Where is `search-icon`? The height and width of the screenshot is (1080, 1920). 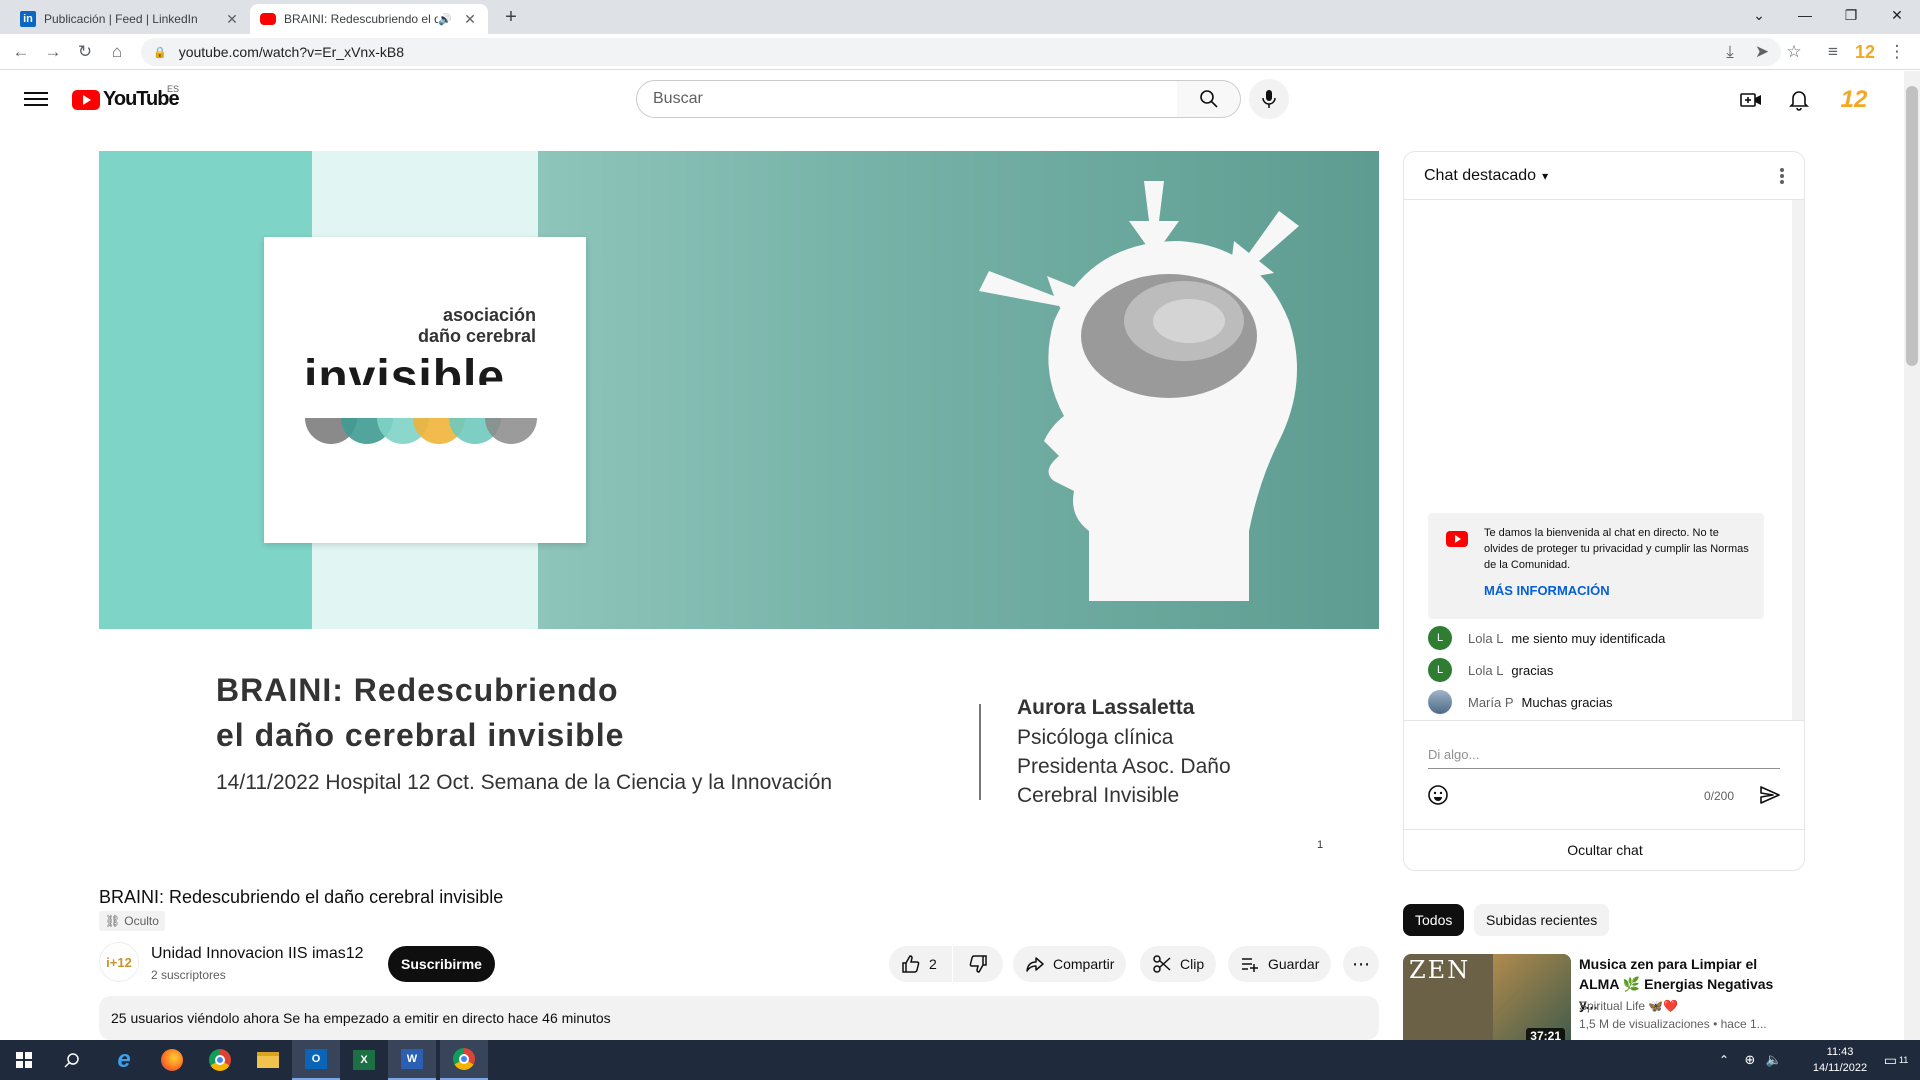
search-icon is located at coordinates (1208, 99).